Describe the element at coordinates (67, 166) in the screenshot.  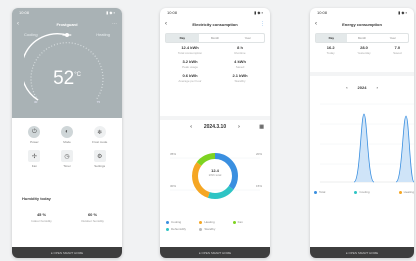
I see `control-label: Timer` at that location.